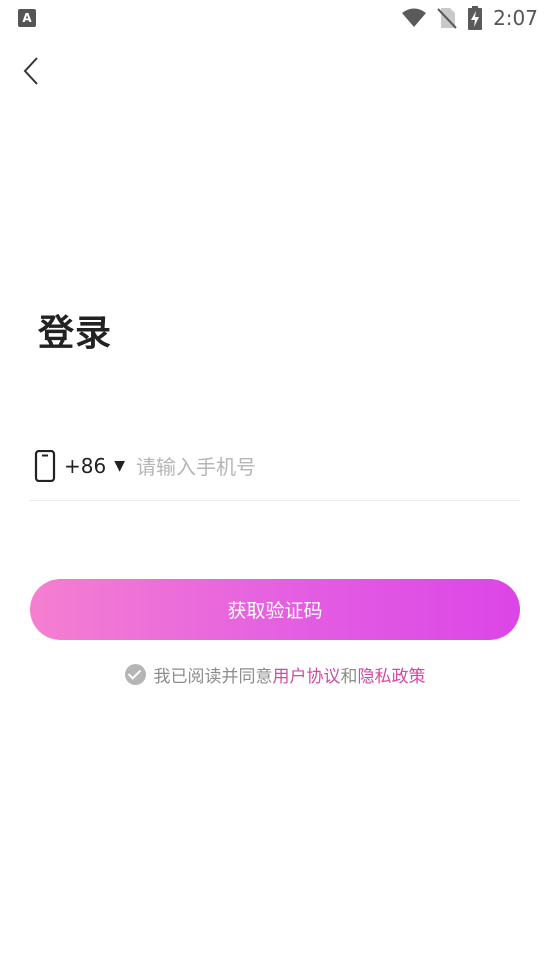  I want to click on country-code-value: +86, so click(85, 466).